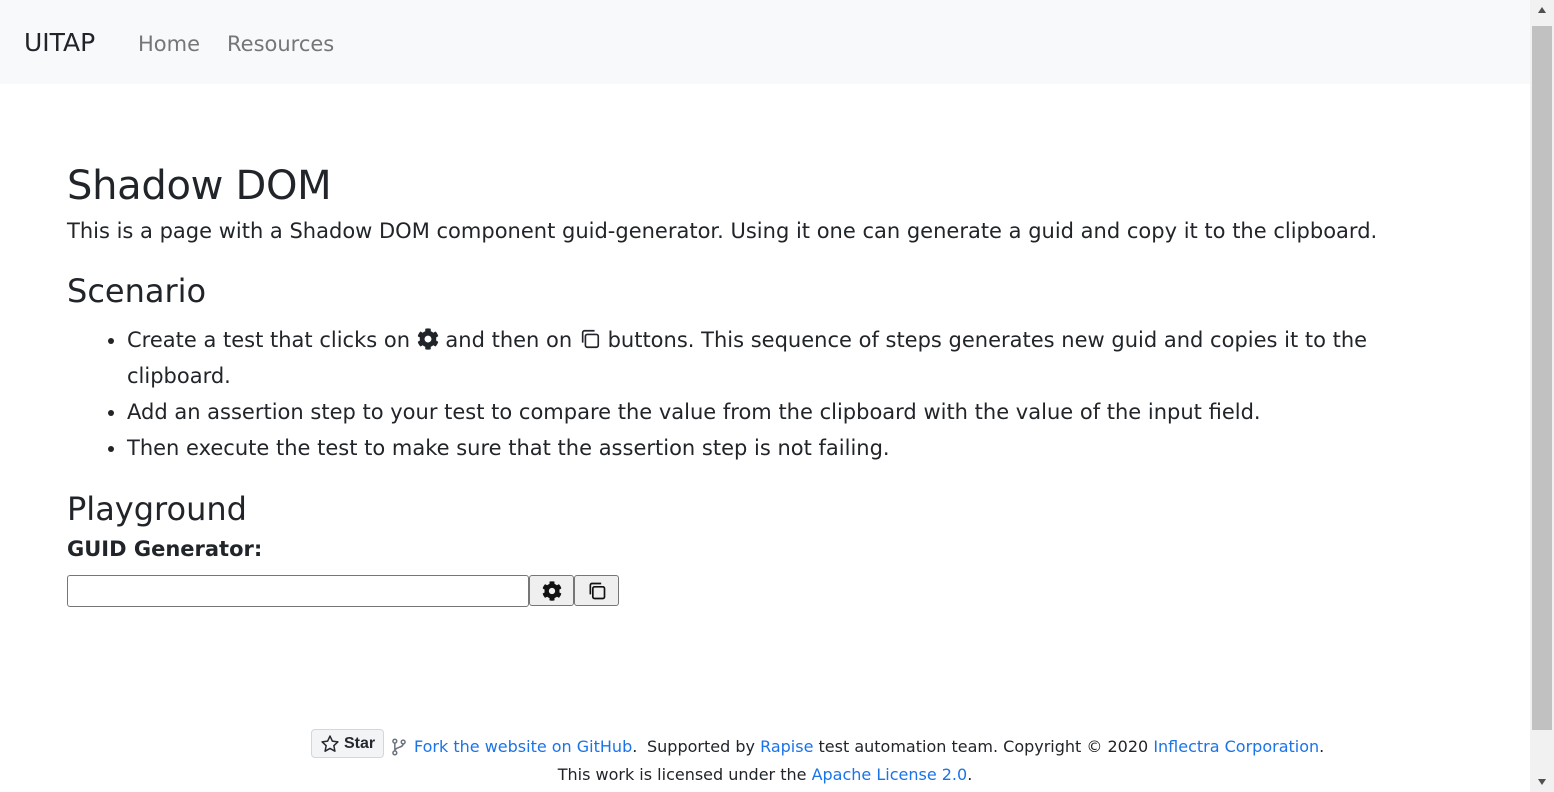  What do you see at coordinates (1542, 378) in the screenshot?
I see `scroll-thumb` at bounding box center [1542, 378].